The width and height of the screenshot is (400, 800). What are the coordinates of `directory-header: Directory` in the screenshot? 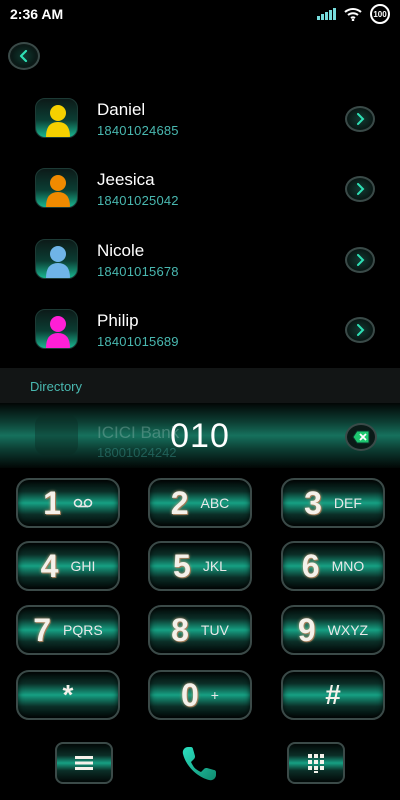 It's located at (200, 385).